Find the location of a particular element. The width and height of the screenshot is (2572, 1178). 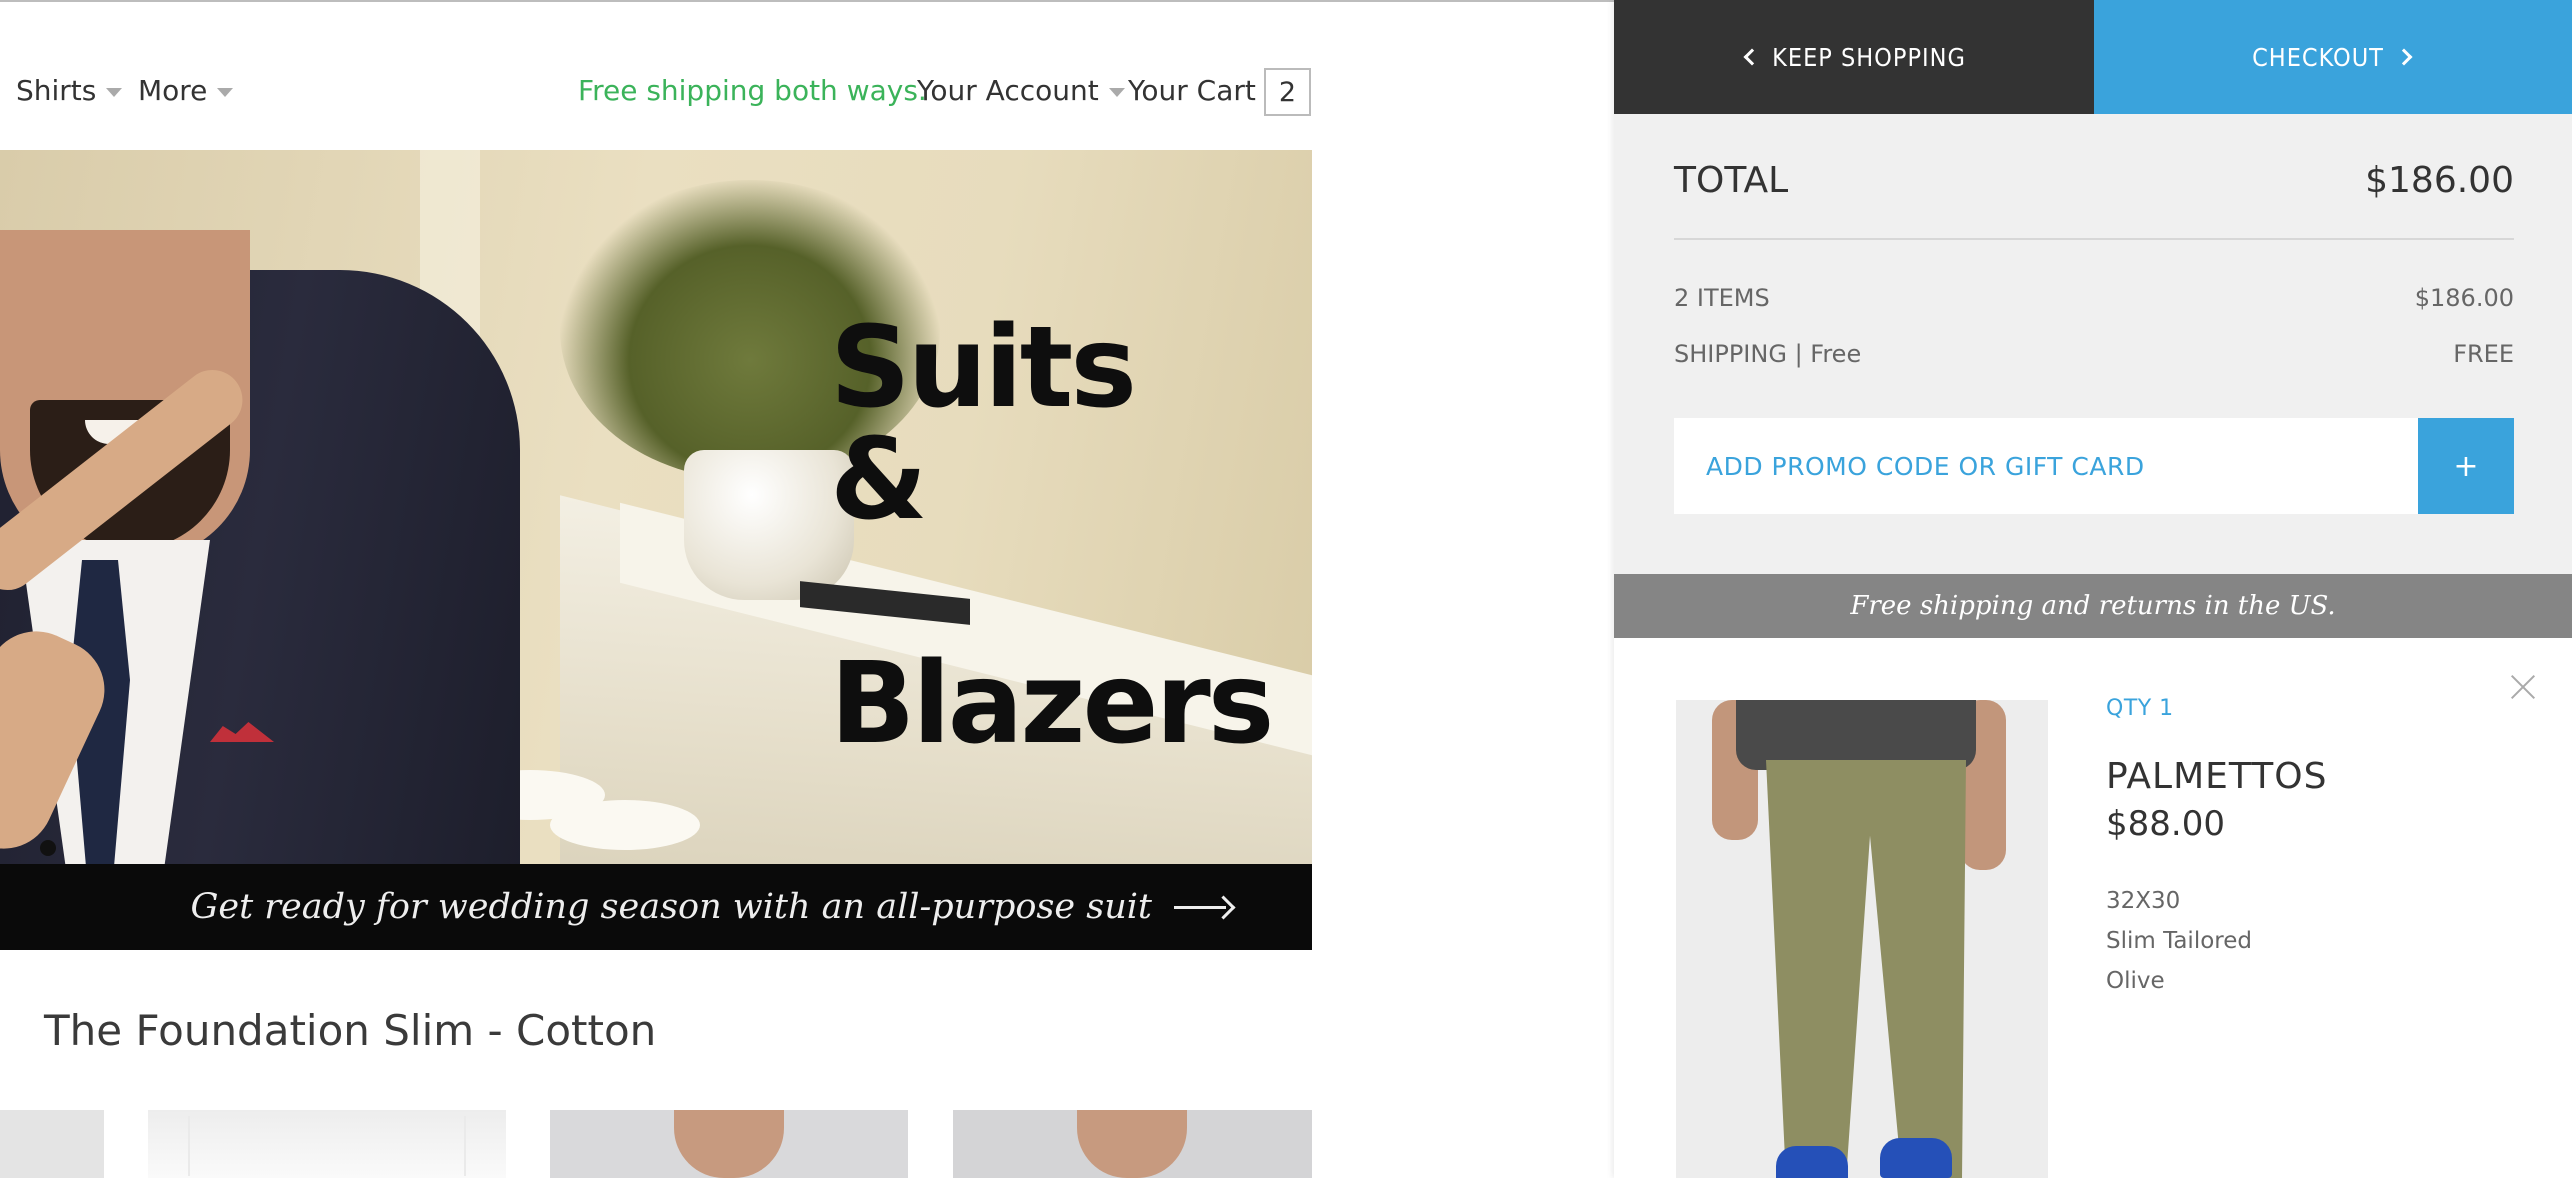

hero-title: Suits & Blazers is located at coordinates (1052, 536).